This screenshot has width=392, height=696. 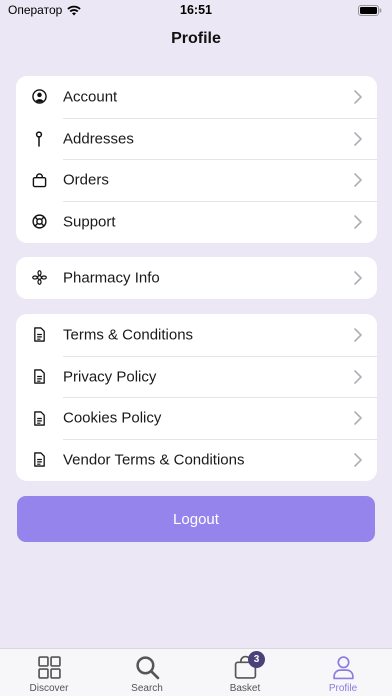 I want to click on tab-basket: 3 Basket, so click(x=245, y=672).